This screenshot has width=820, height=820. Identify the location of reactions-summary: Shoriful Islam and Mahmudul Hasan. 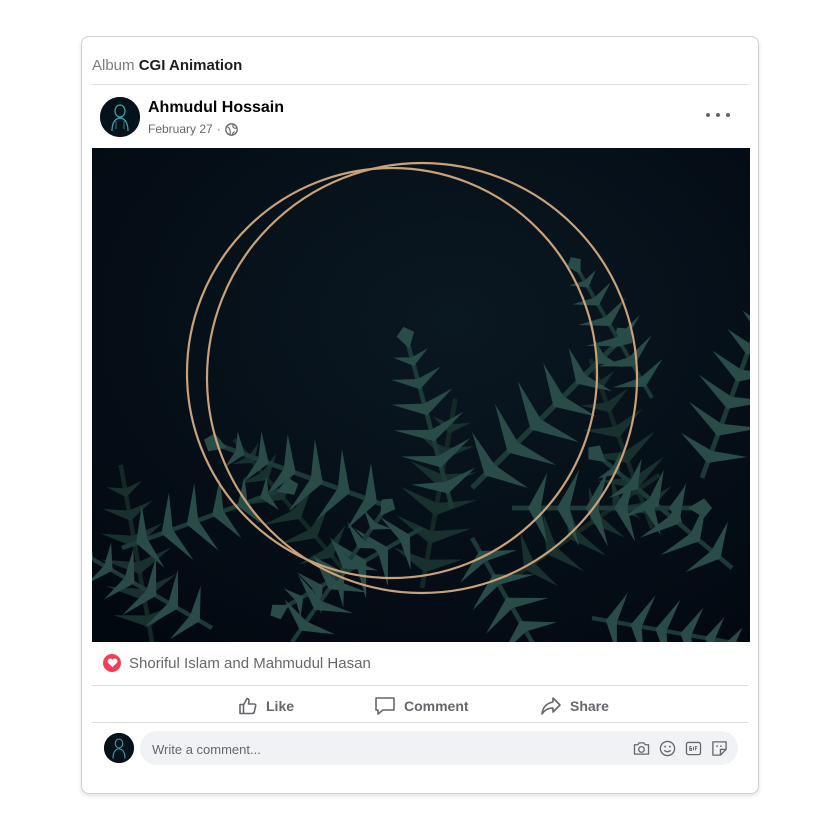
(237, 663).